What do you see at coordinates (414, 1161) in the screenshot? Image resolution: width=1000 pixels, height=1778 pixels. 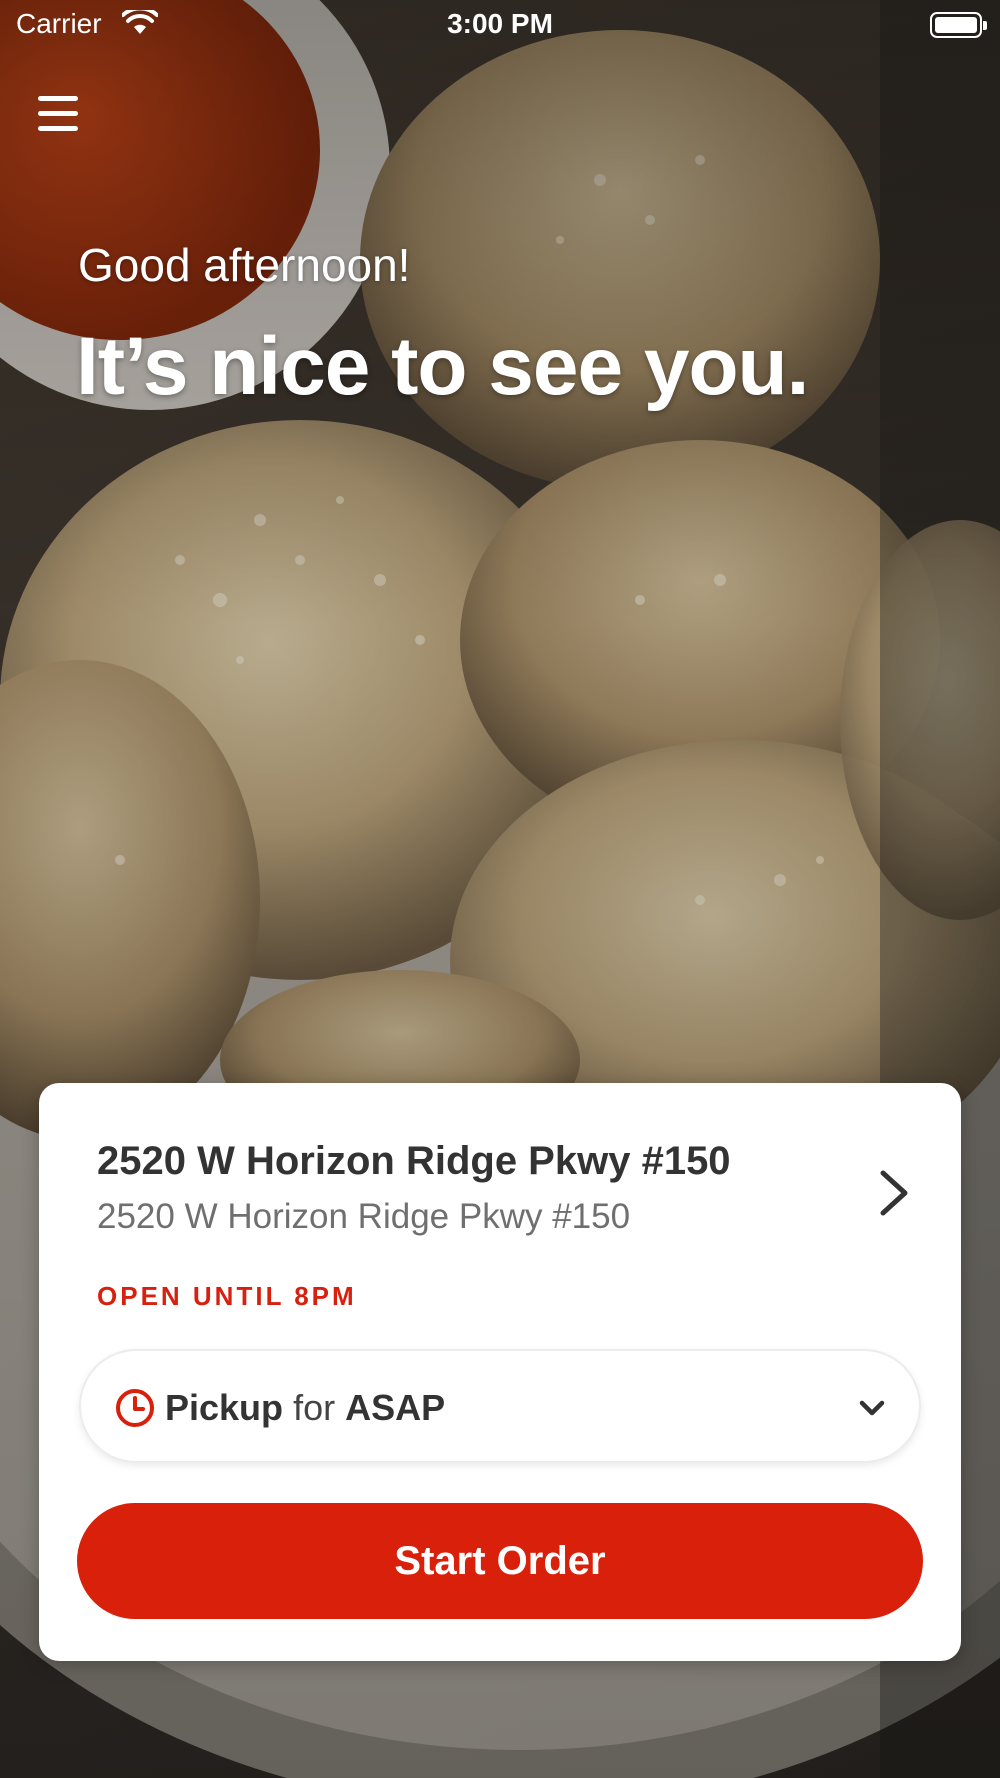 I see `store-name: 2520 W Horizon Ridge Pkwy #150` at bounding box center [414, 1161].